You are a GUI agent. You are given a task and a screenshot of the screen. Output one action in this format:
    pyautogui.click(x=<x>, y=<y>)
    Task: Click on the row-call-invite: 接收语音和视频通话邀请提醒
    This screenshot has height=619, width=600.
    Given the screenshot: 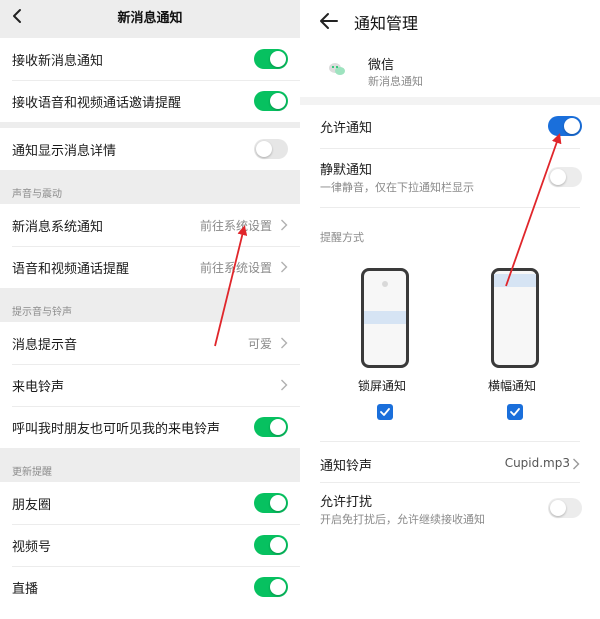 What is the action you would take?
    pyautogui.click(x=150, y=101)
    